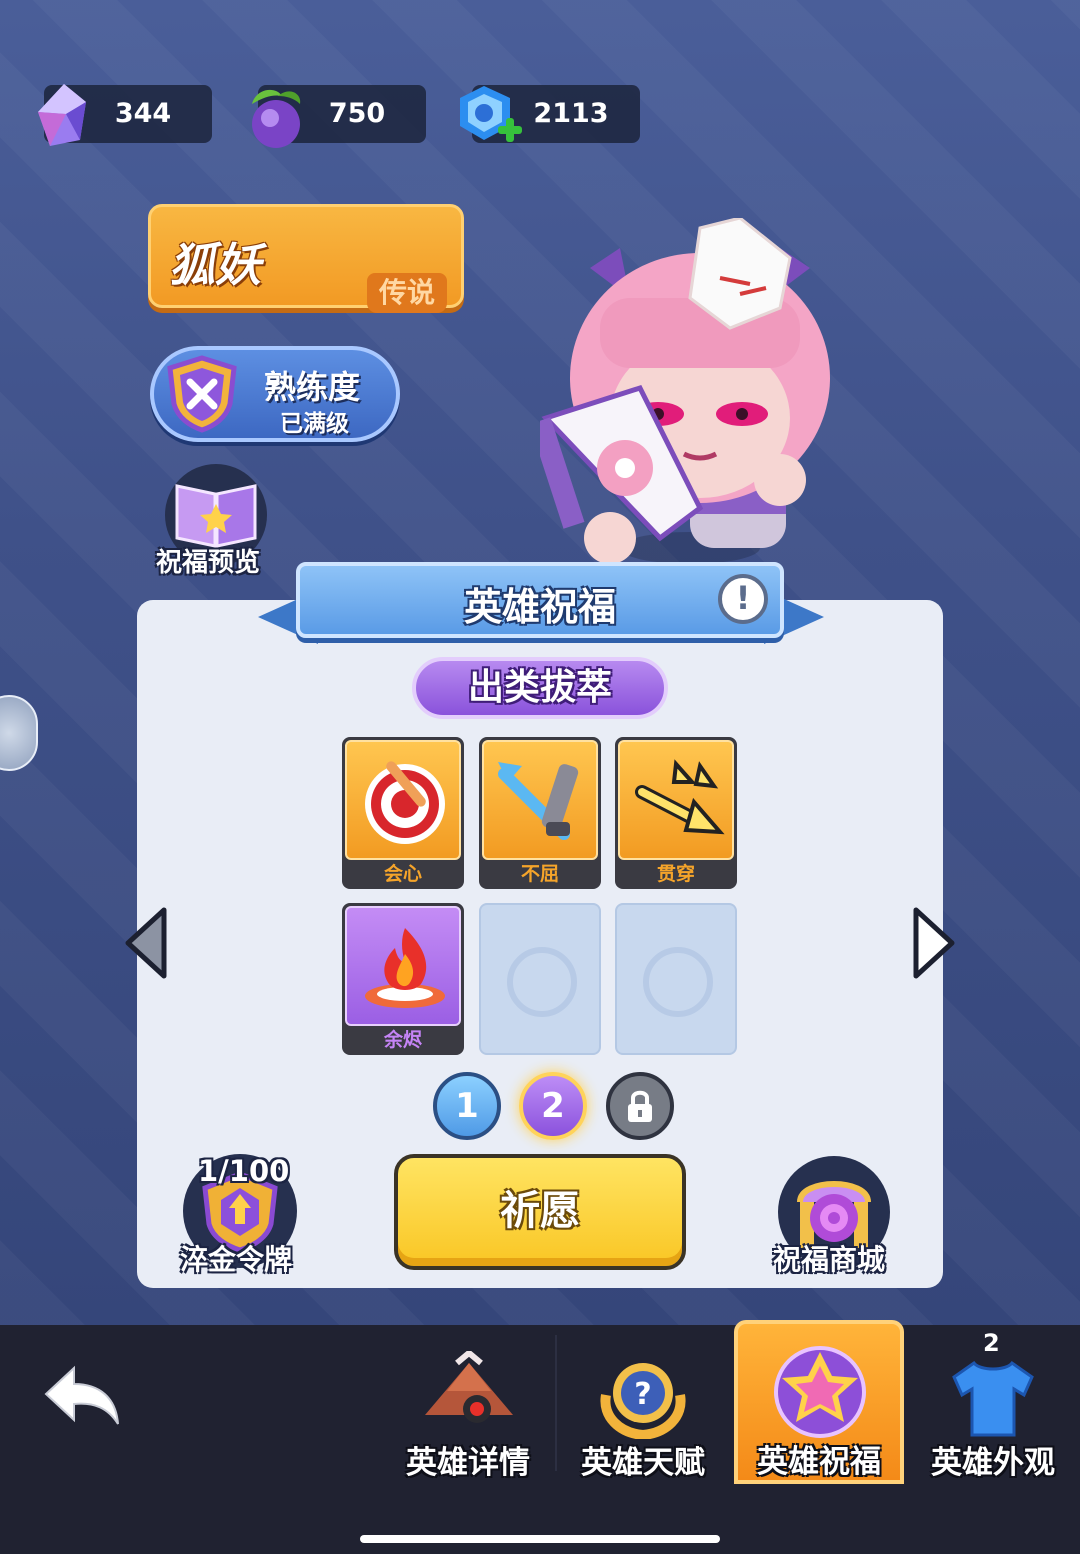  What do you see at coordinates (556, 1403) in the screenshot?
I see `nav-divider` at bounding box center [556, 1403].